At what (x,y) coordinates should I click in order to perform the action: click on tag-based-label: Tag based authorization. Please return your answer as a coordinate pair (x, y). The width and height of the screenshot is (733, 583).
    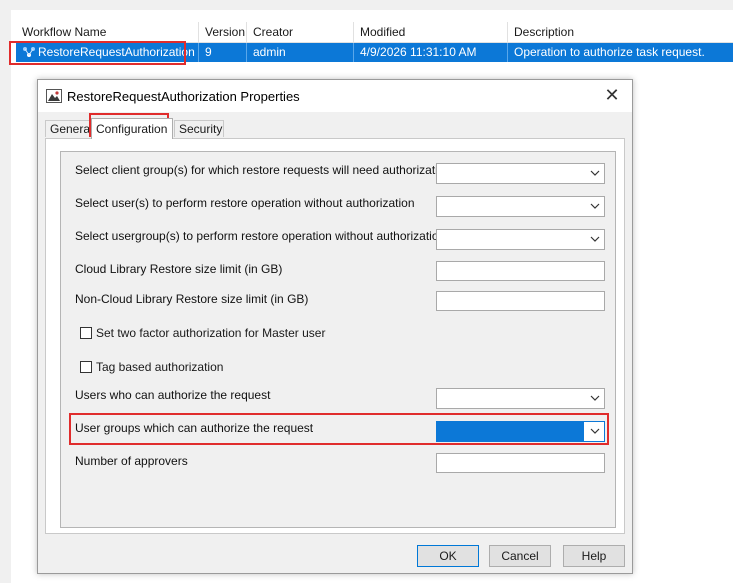
    Looking at the image, I should click on (160, 367).